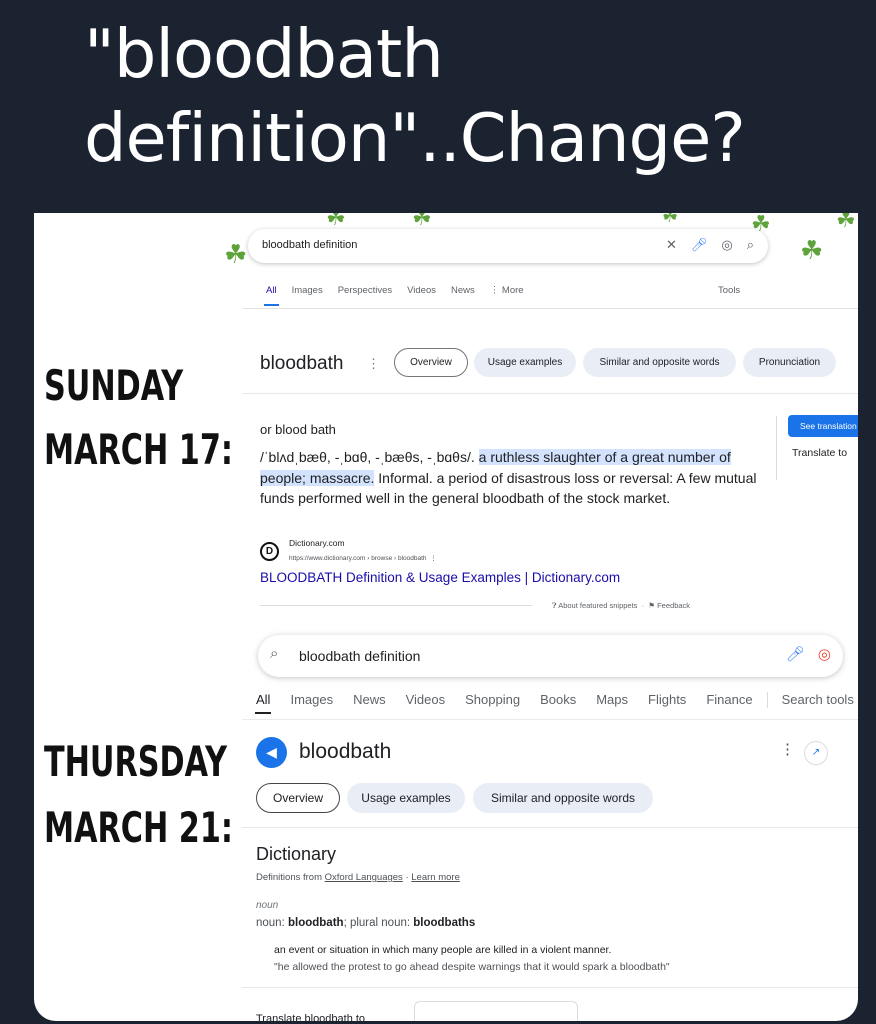 The image size is (876, 1024). What do you see at coordinates (367, 457) in the screenshot?
I see `pronunciation: /ˈblʌdˌbæθ, -ˌbɑθ, -ˌbæθs, -ˌbɑθs/.` at bounding box center [367, 457].